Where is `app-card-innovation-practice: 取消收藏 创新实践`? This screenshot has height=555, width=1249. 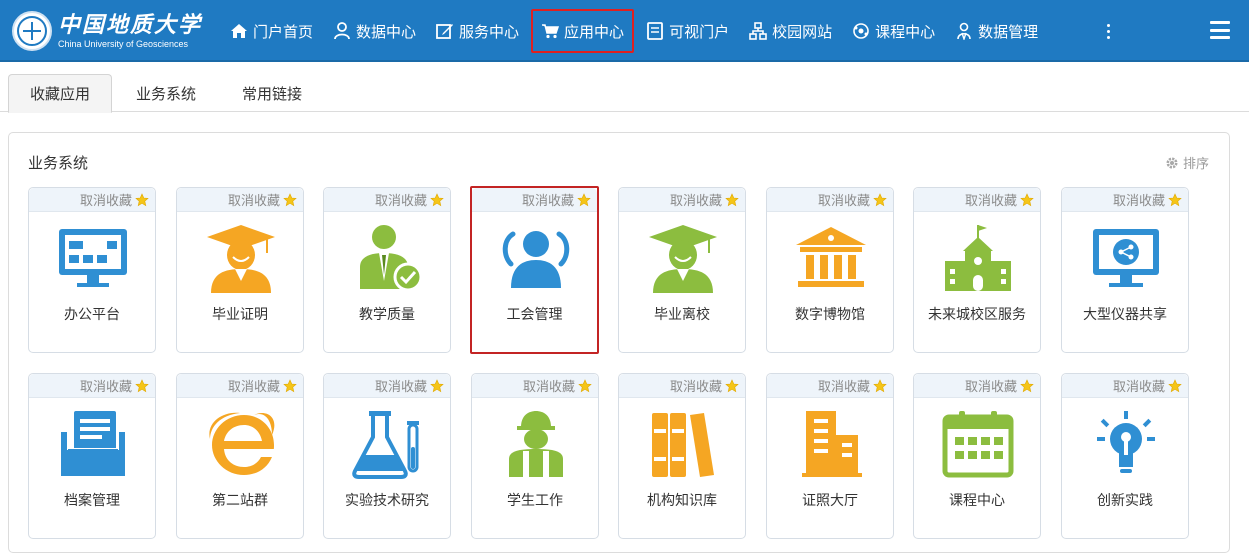 app-card-innovation-practice: 取消收藏 创新实践 is located at coordinates (1125, 456).